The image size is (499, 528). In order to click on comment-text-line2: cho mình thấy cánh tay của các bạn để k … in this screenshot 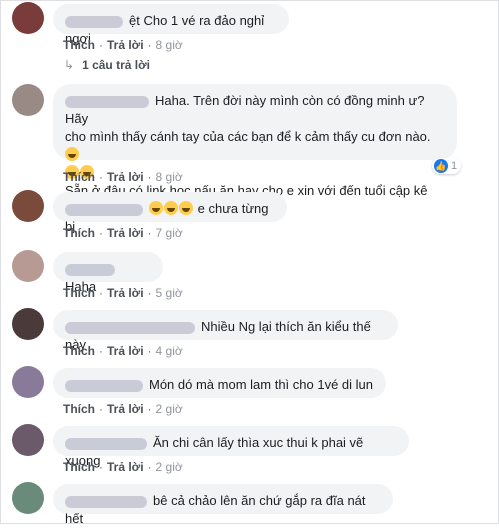, I will do `click(248, 136)`.